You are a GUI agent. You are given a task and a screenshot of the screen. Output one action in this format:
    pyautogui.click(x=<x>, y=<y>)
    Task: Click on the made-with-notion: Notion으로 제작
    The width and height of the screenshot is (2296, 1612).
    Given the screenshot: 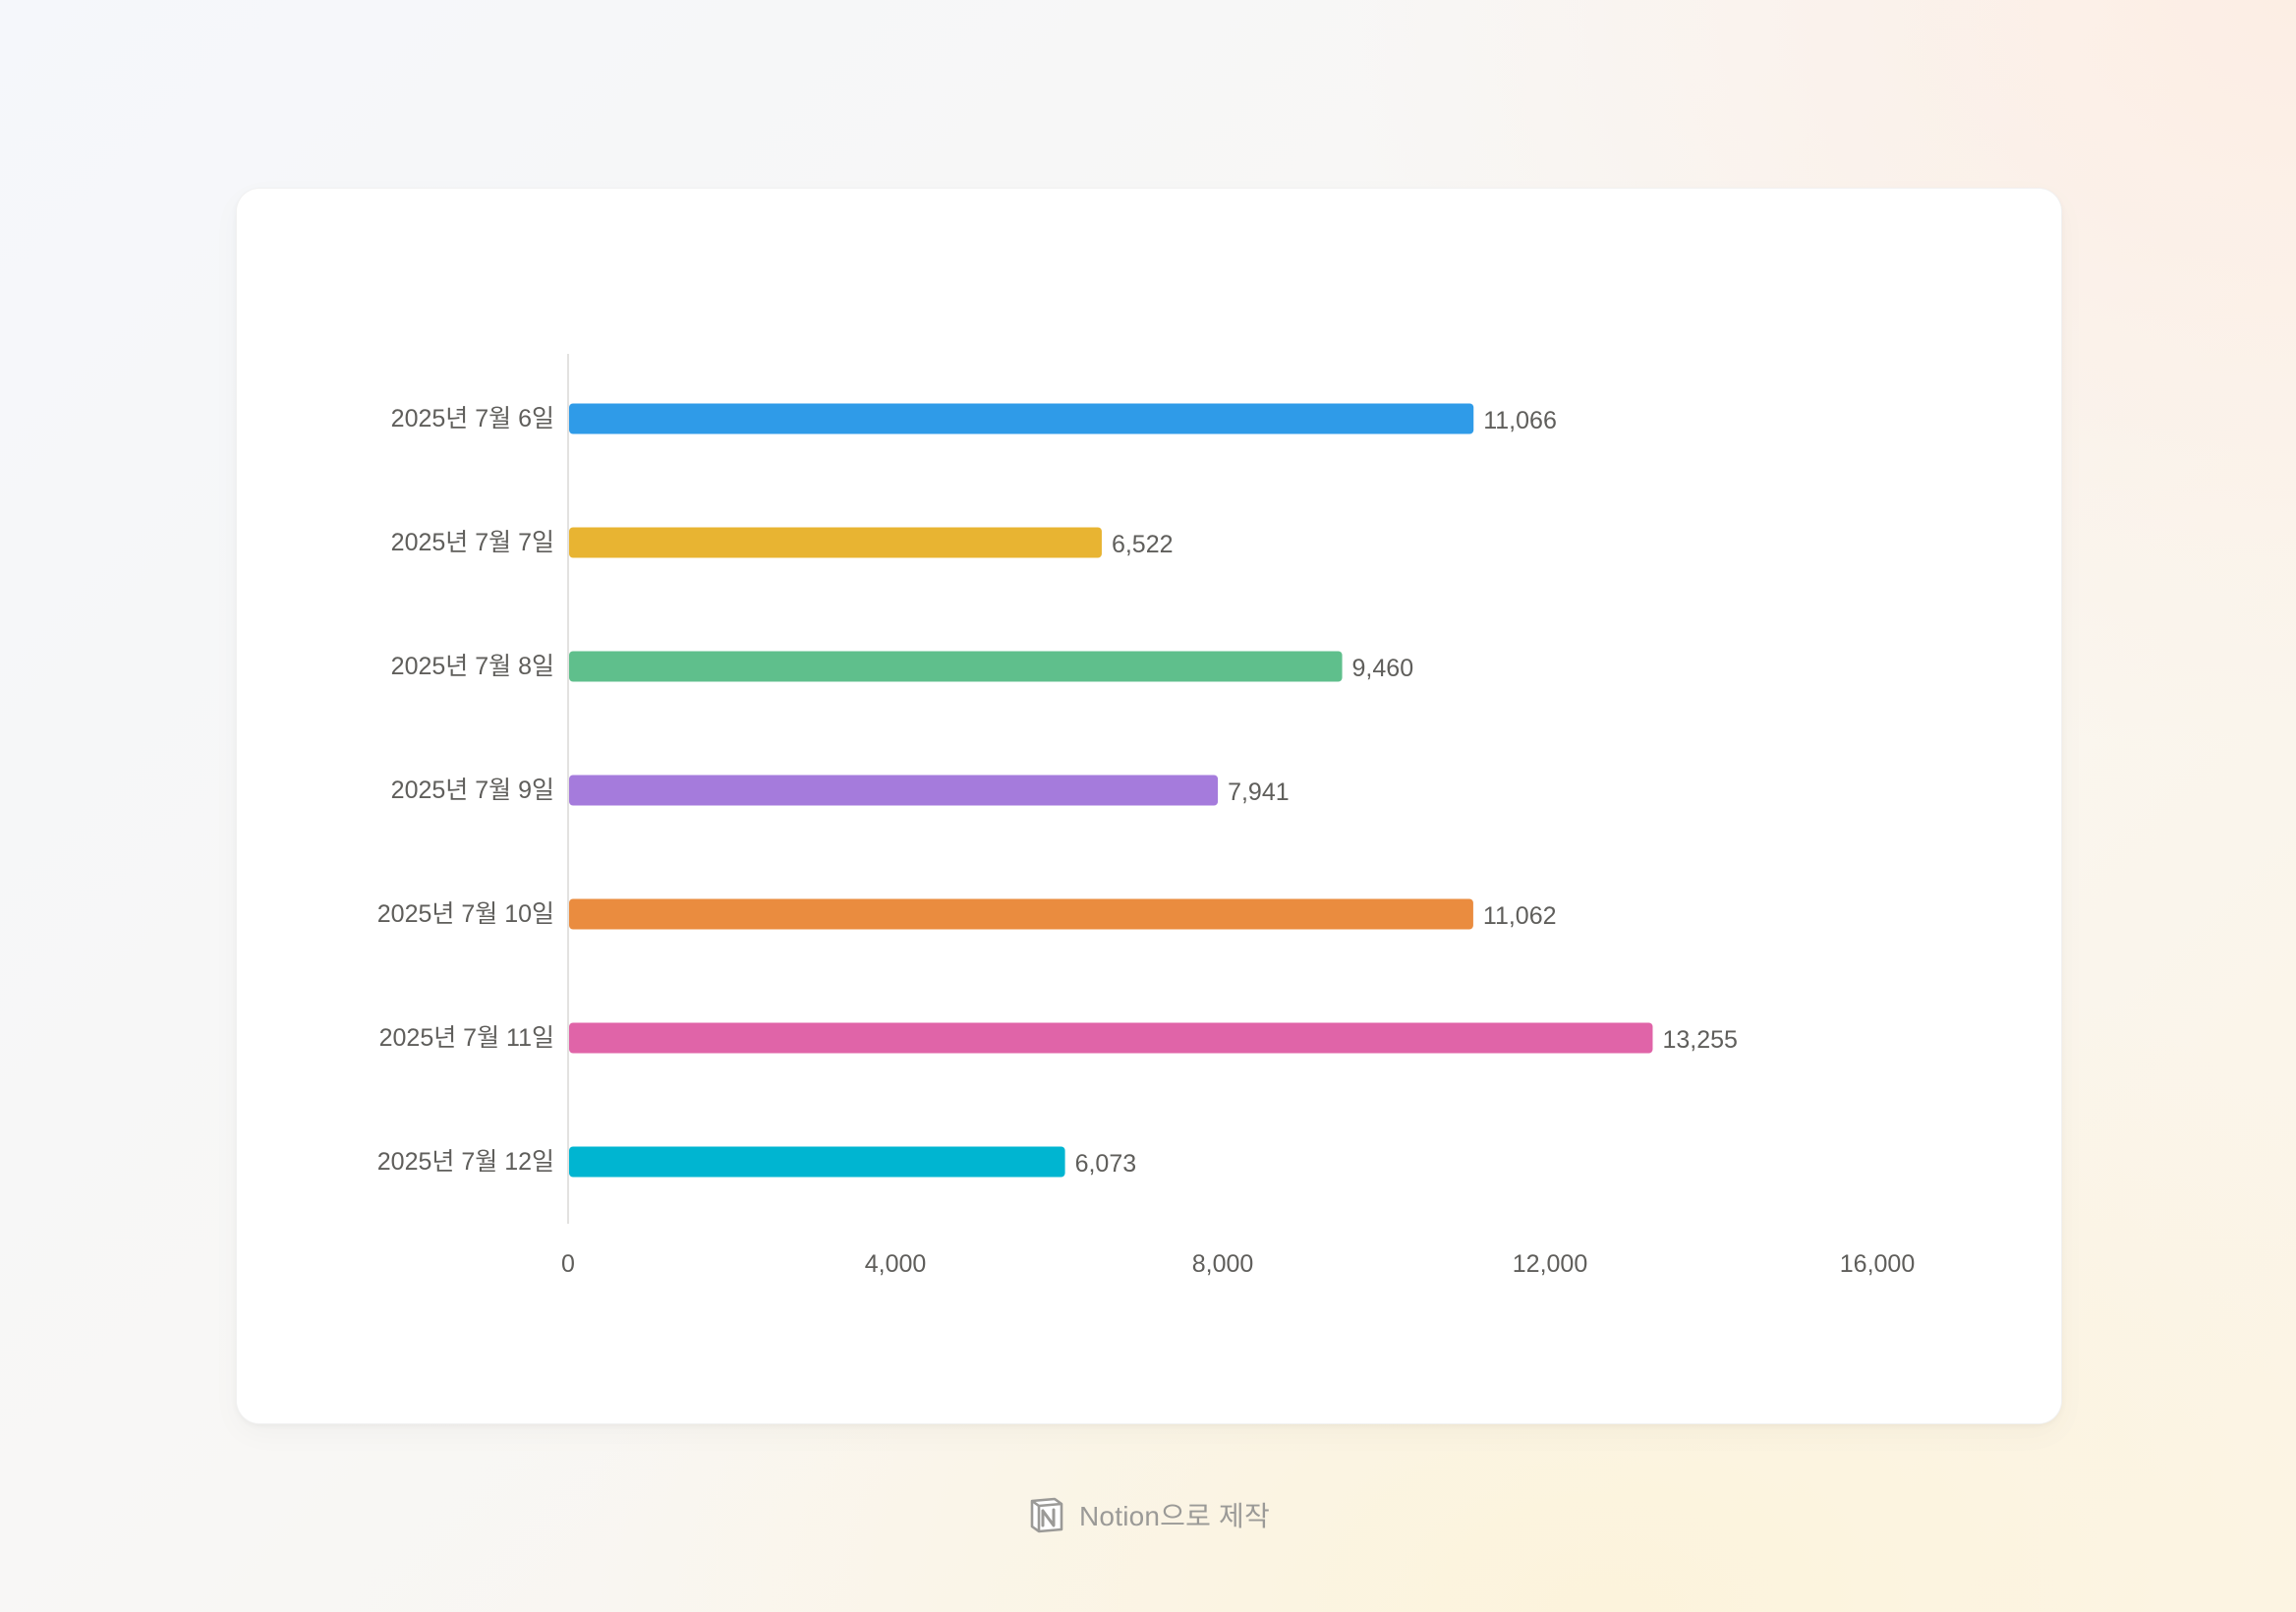 What is the action you would take?
    pyautogui.click(x=1148, y=1515)
    